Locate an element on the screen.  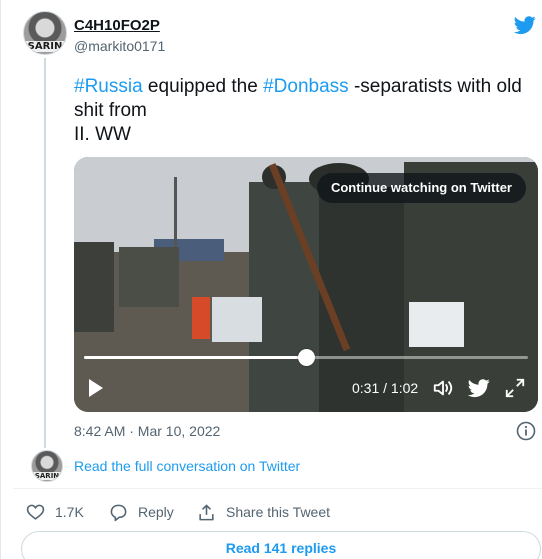
video-scrub-handle is located at coordinates (306, 357).